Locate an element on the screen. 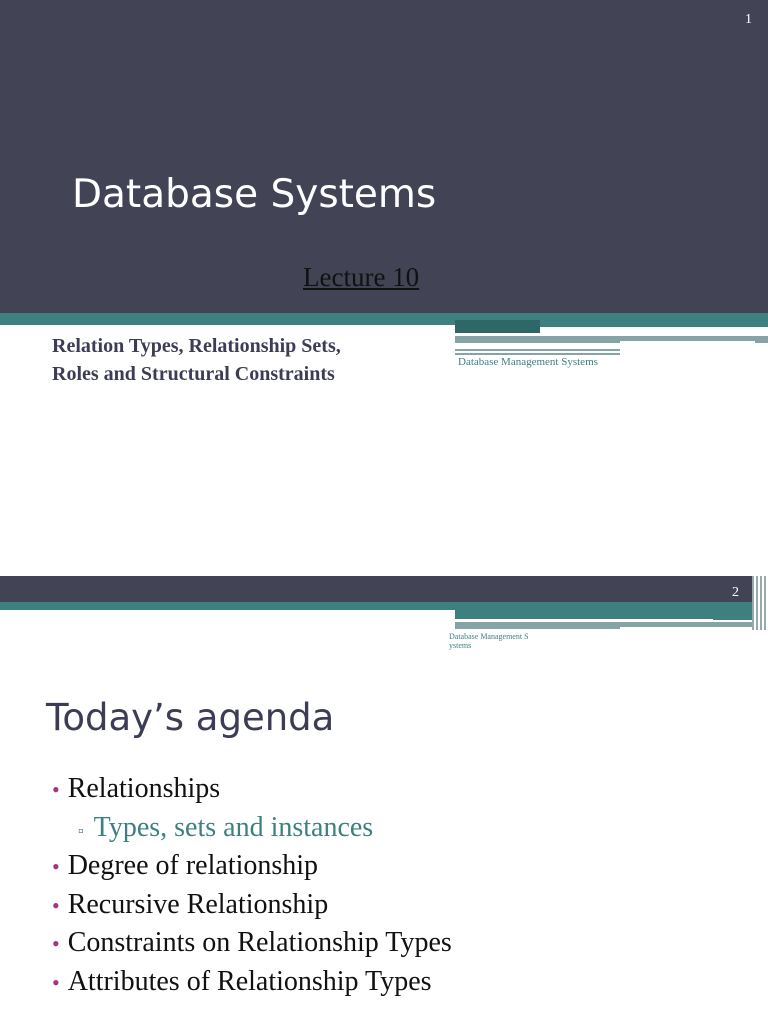 The width and height of the screenshot is (768, 1024). bullet-text: Attributes of Relationship Types is located at coordinates (249, 981).